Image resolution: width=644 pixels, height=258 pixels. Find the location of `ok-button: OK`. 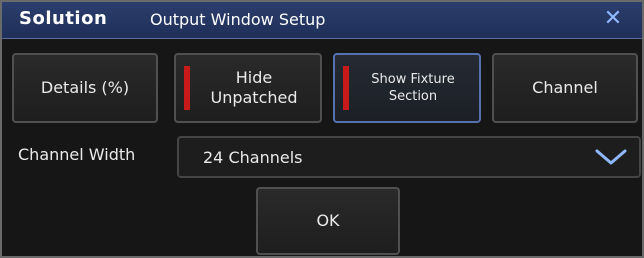

ok-button: OK is located at coordinates (328, 221).